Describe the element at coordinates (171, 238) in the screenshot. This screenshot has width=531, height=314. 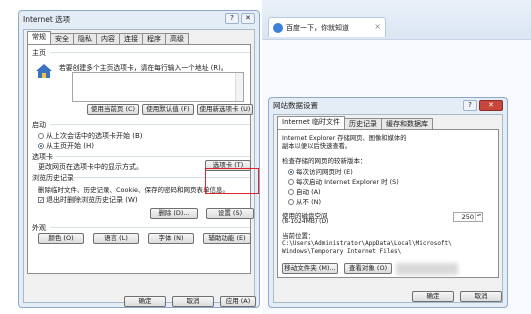
I see `fonts-button: 字体 (N)` at that location.